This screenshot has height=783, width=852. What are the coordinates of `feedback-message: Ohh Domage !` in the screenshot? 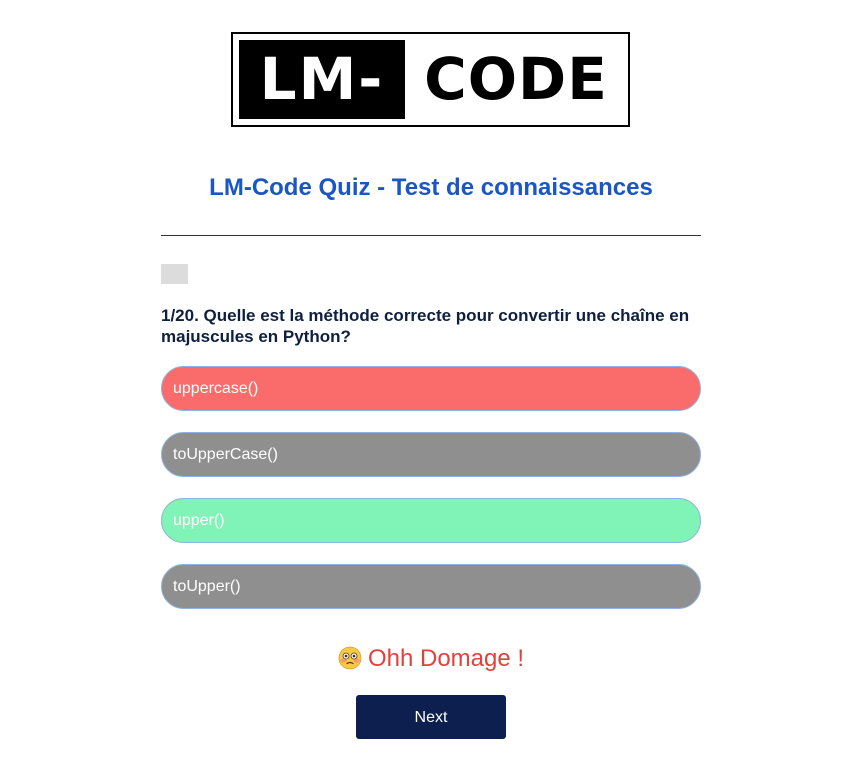 It's located at (426, 659).